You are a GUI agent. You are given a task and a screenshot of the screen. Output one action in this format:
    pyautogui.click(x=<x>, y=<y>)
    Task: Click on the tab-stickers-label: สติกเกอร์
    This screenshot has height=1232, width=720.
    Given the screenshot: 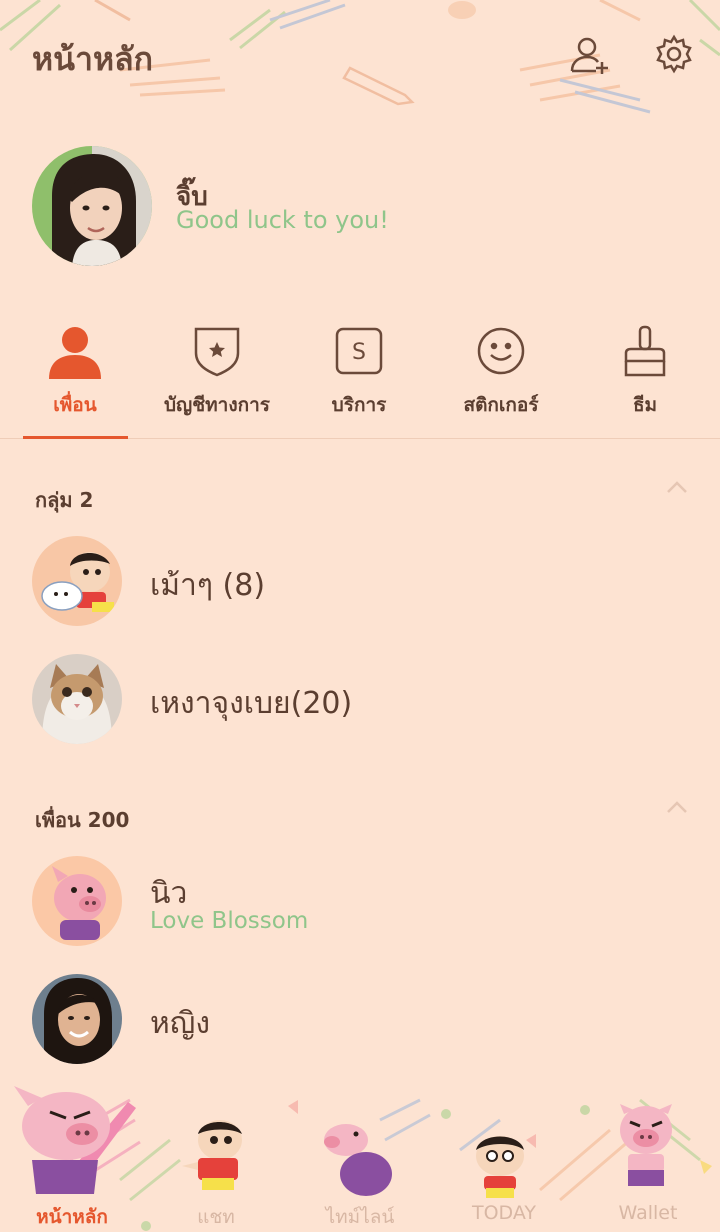 What is the action you would take?
    pyautogui.click(x=501, y=405)
    